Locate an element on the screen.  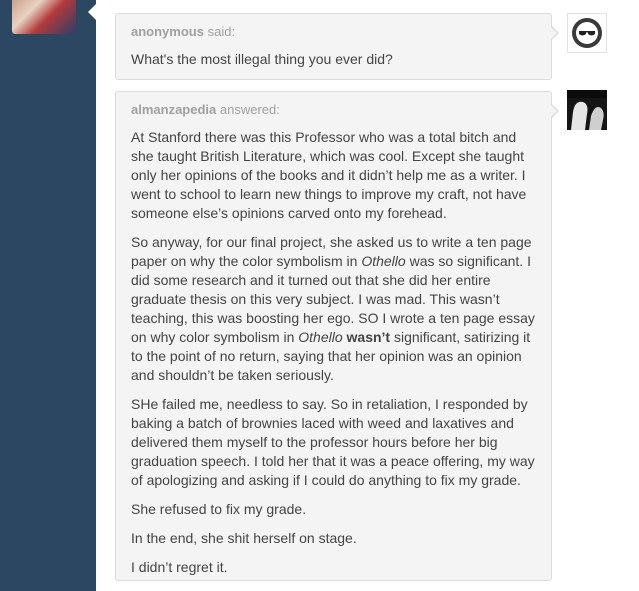
othello-title-1: Othello is located at coordinates (383, 261).